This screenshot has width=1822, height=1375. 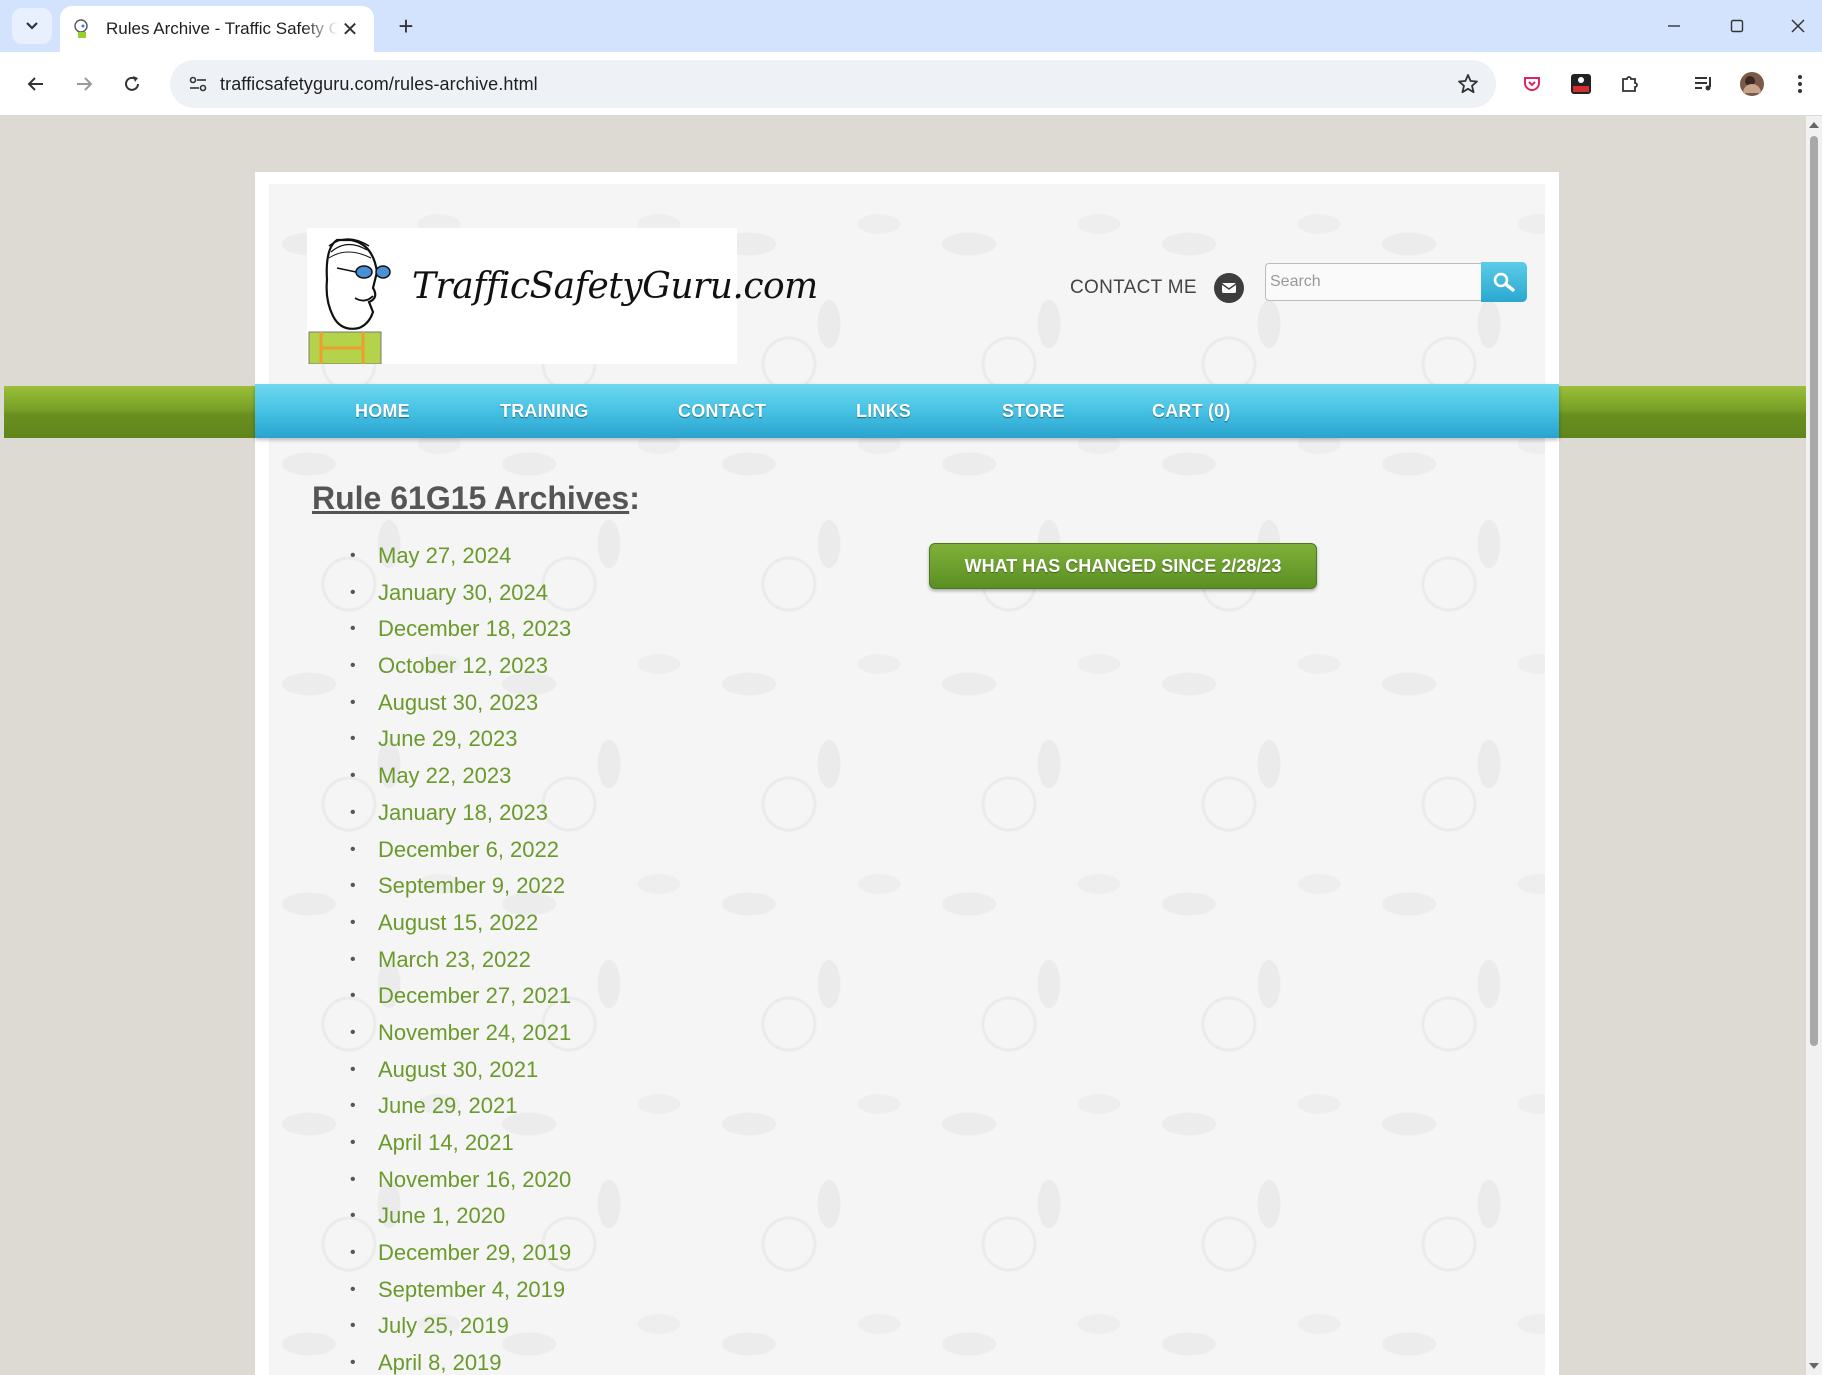 I want to click on nav-links: LINKS, so click(x=883, y=411).